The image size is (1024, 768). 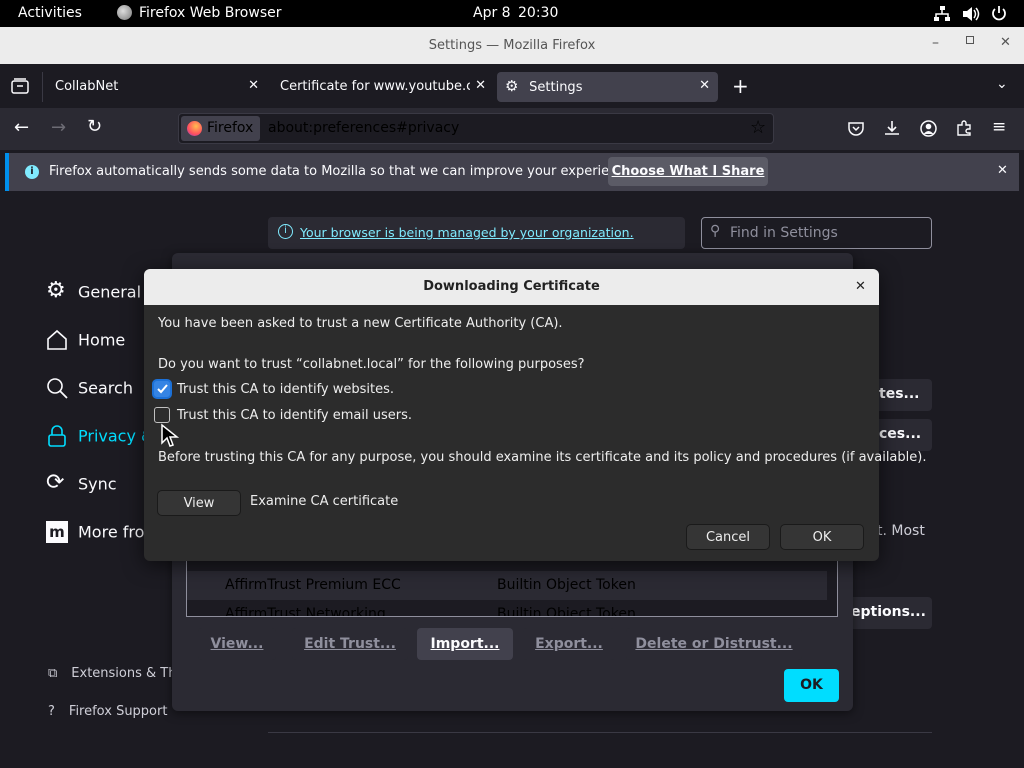 What do you see at coordinates (901, 531) in the screenshot?
I see `partial-text: t. Most` at bounding box center [901, 531].